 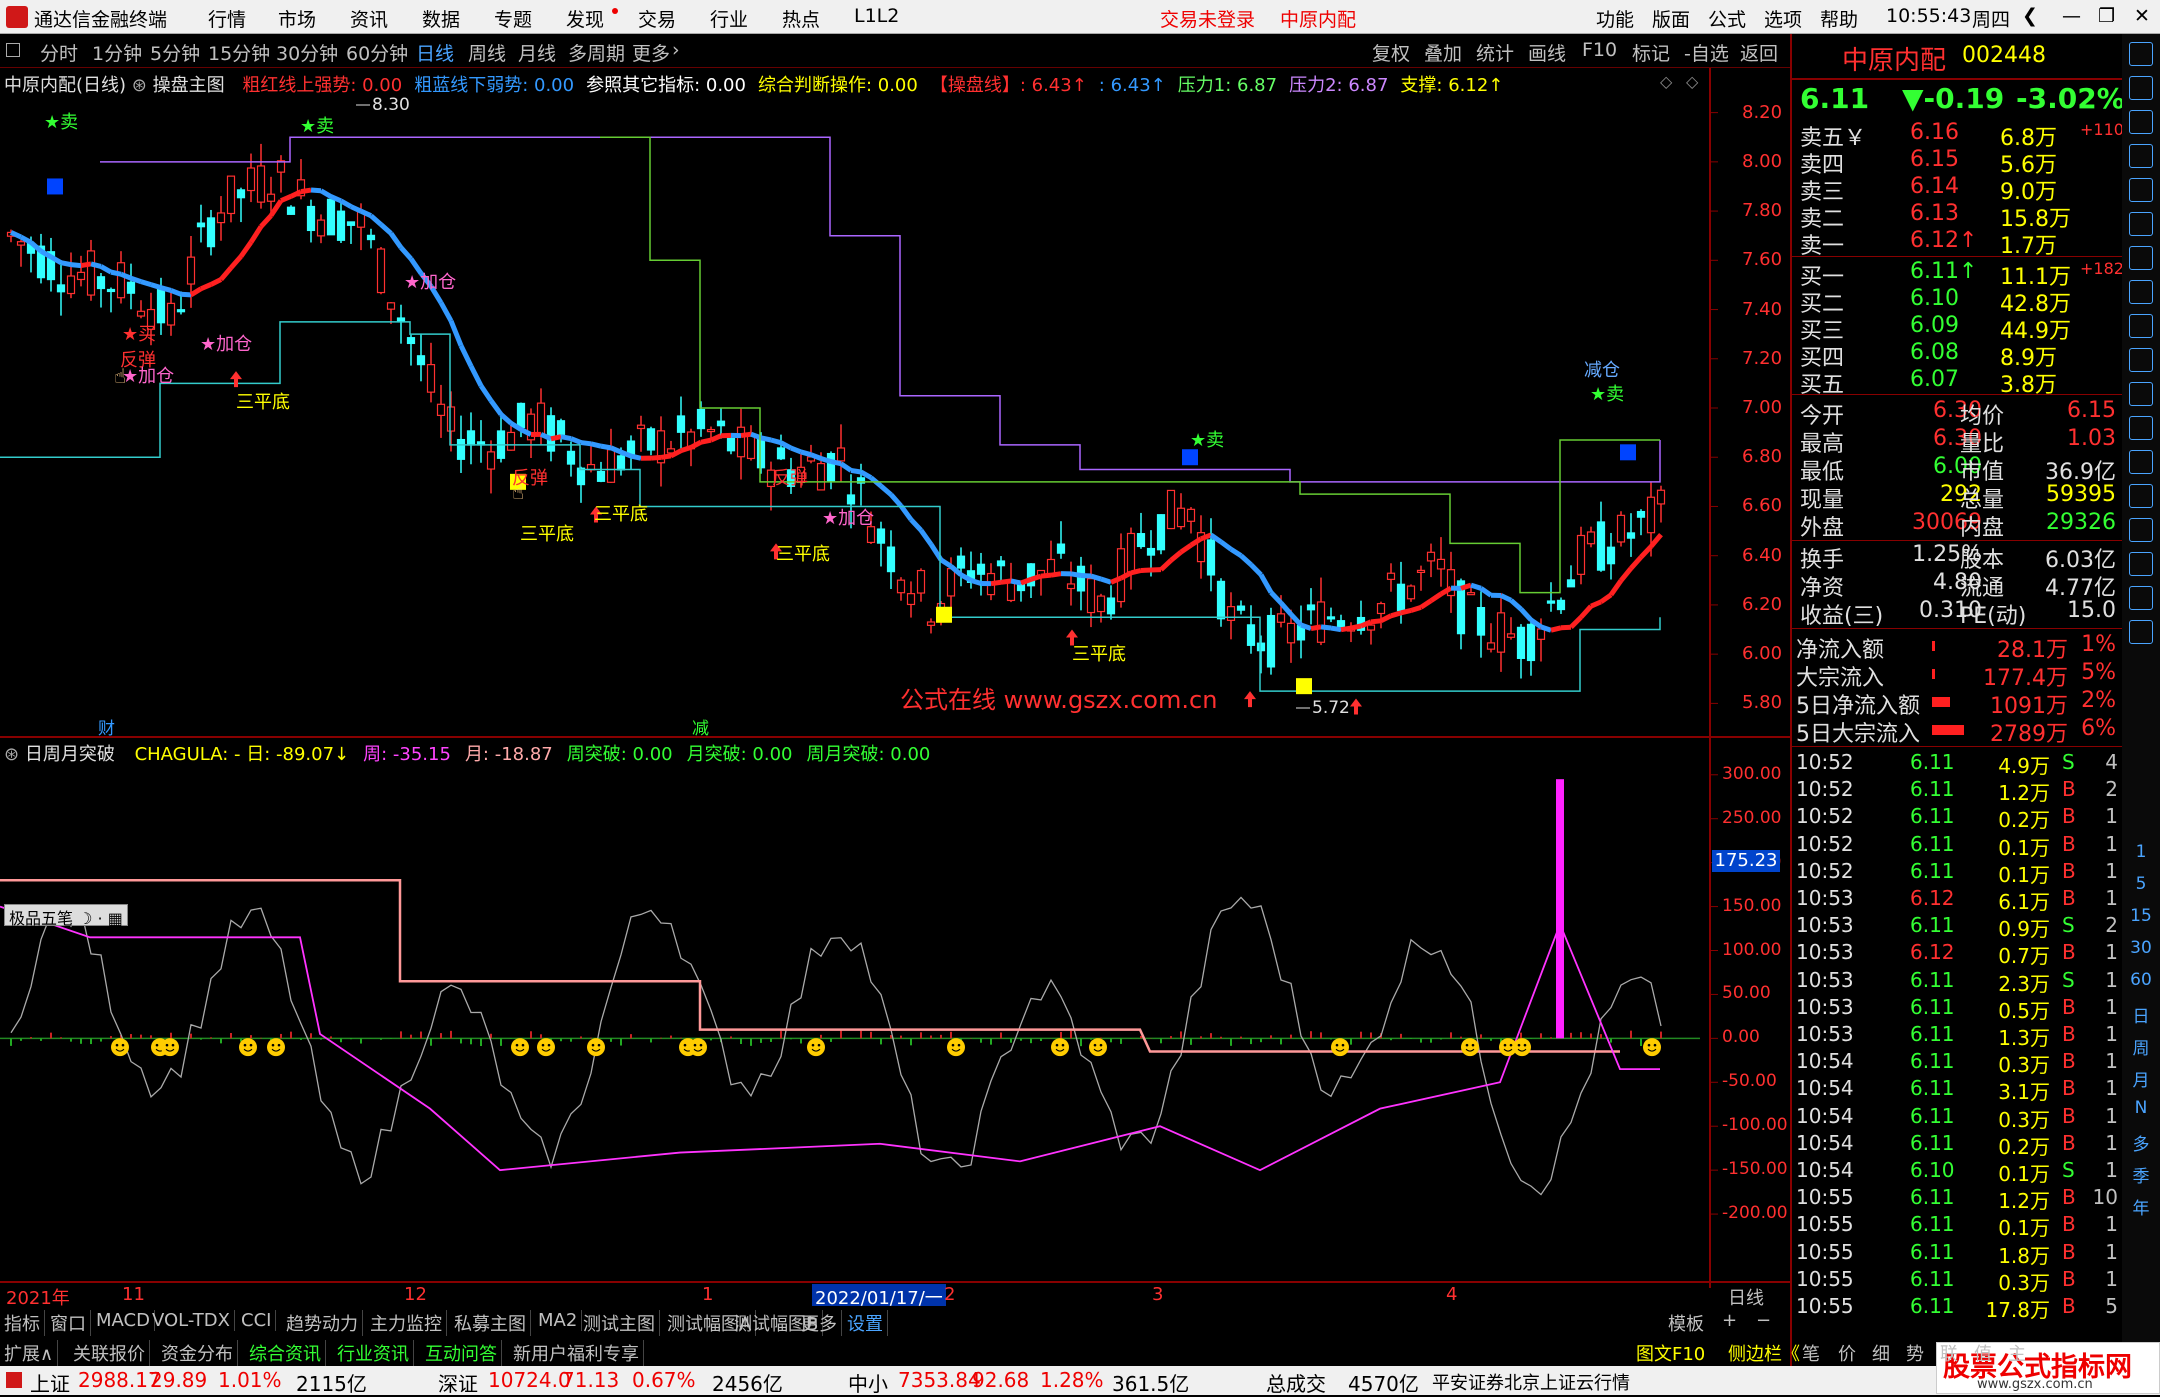 What do you see at coordinates (1881, 1353) in the screenshot?
I see `panel-tab: 细` at bounding box center [1881, 1353].